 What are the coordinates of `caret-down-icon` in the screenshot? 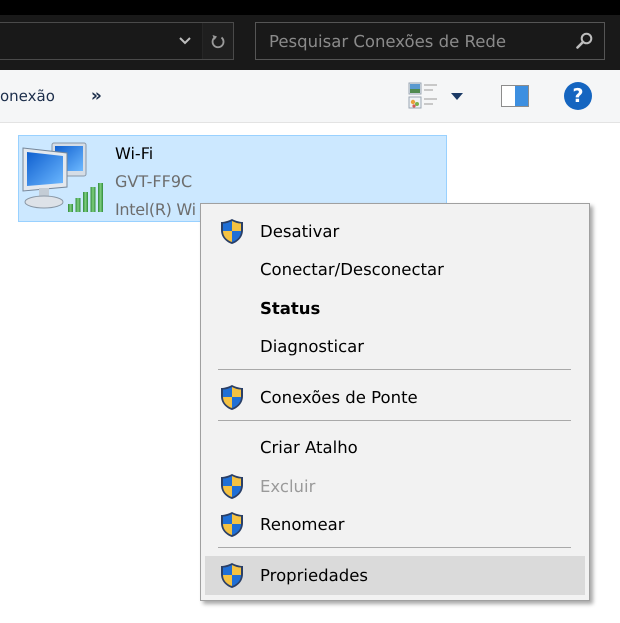 It's located at (457, 96).